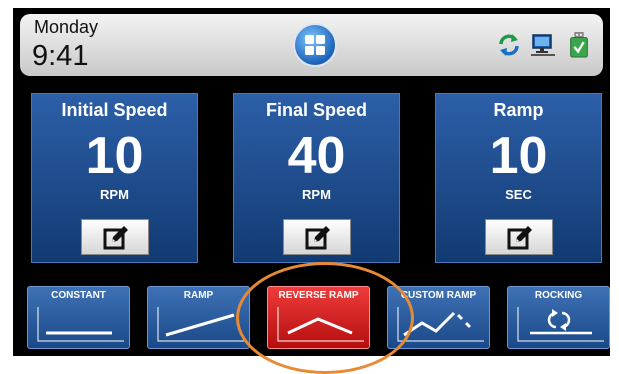 The width and height of the screenshot is (619, 374). Describe the element at coordinates (320, 324) in the screenshot. I see `reverse-ramp-profile-icon` at that location.